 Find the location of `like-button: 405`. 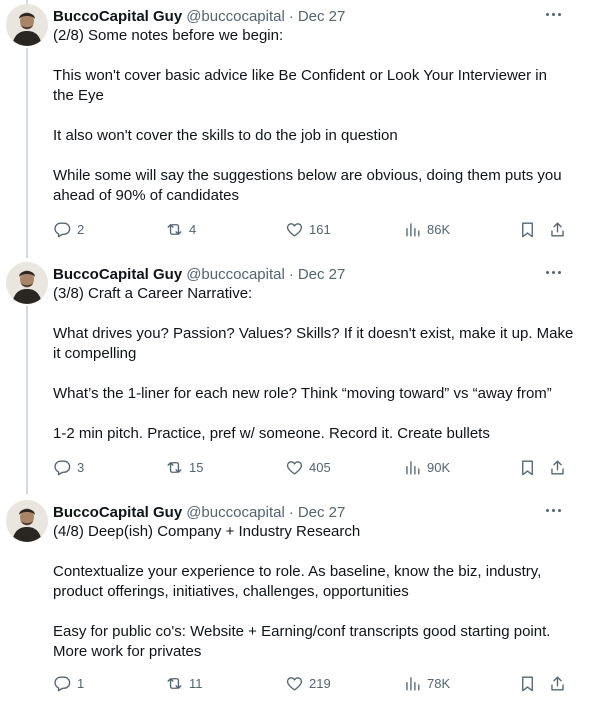

like-button: 405 is located at coordinates (308, 467).